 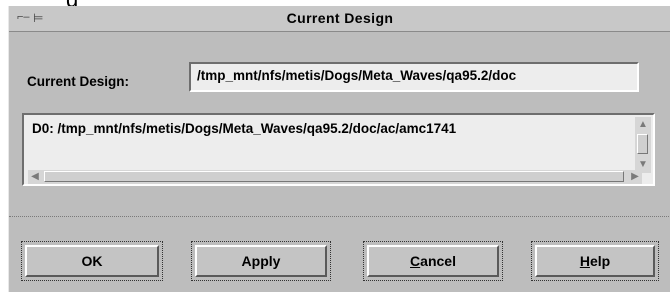 I want to click on title-bar: ⌐– ⊨ Current Design, so click(x=339, y=19).